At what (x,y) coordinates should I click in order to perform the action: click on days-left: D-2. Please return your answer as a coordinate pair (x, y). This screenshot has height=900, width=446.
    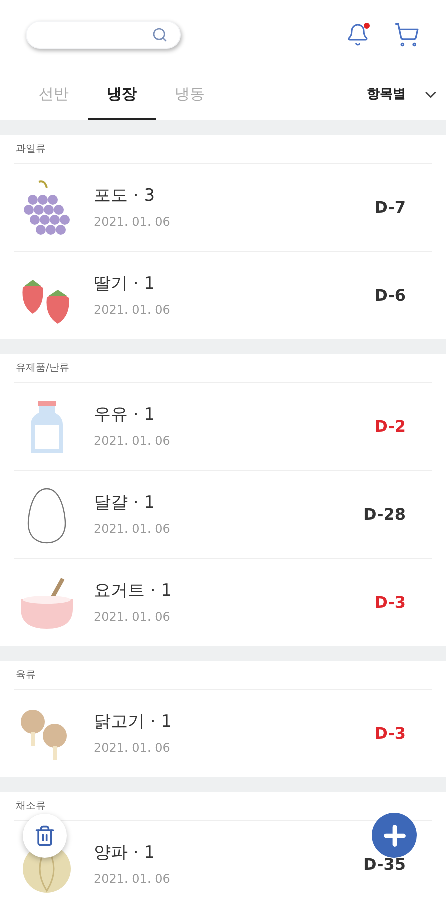
    Looking at the image, I should click on (390, 427).